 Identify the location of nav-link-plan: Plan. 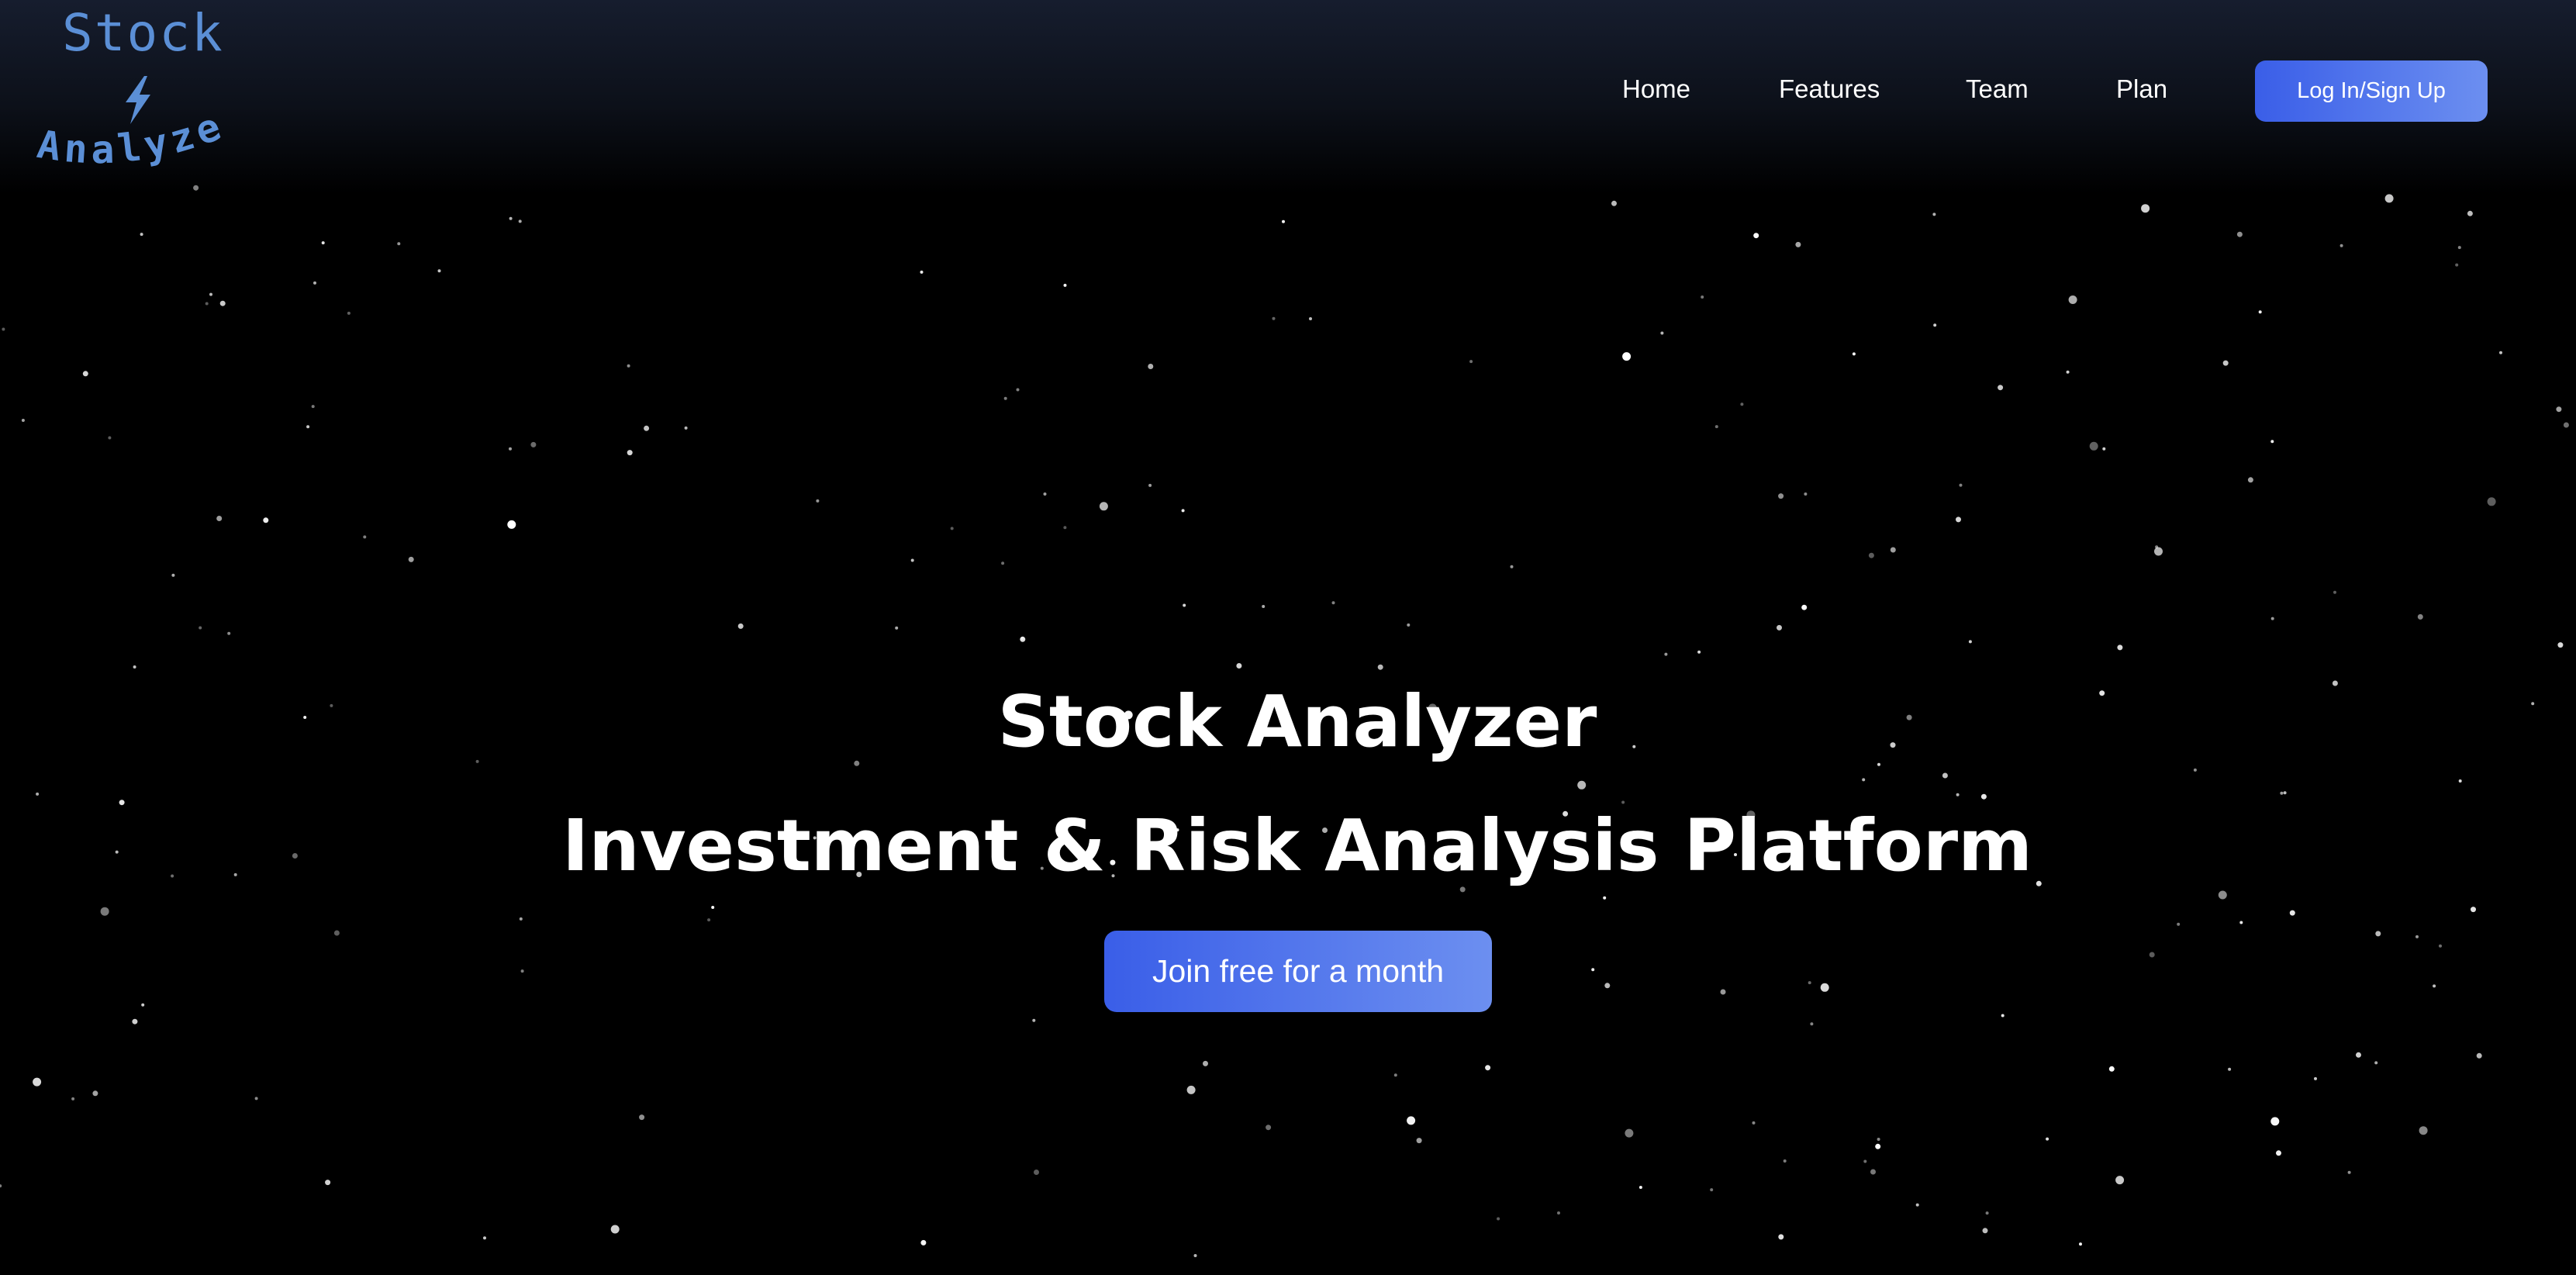
(2141, 89).